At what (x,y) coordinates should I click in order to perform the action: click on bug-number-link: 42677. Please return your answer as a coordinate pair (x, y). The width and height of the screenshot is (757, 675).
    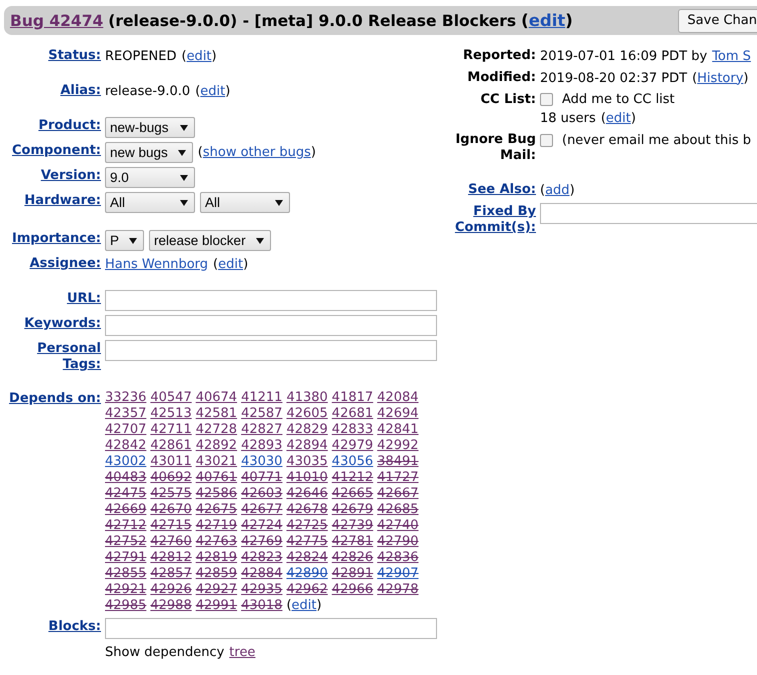
    Looking at the image, I should click on (261, 510).